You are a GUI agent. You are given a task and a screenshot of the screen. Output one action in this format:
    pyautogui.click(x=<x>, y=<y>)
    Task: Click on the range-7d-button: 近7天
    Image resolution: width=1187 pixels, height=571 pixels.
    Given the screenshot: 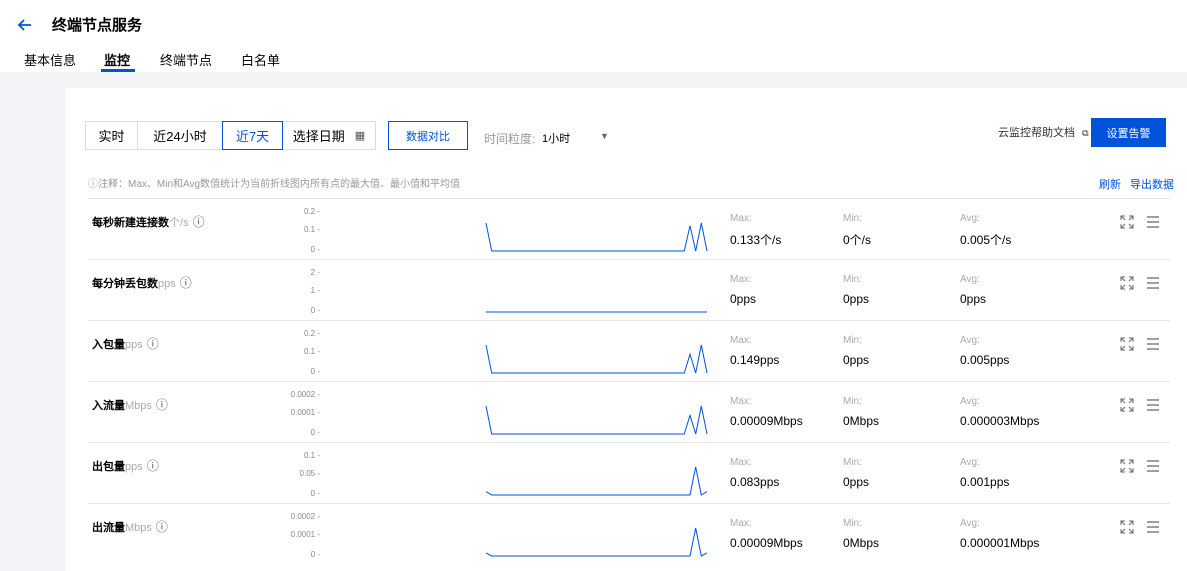 What is the action you would take?
    pyautogui.click(x=252, y=135)
    